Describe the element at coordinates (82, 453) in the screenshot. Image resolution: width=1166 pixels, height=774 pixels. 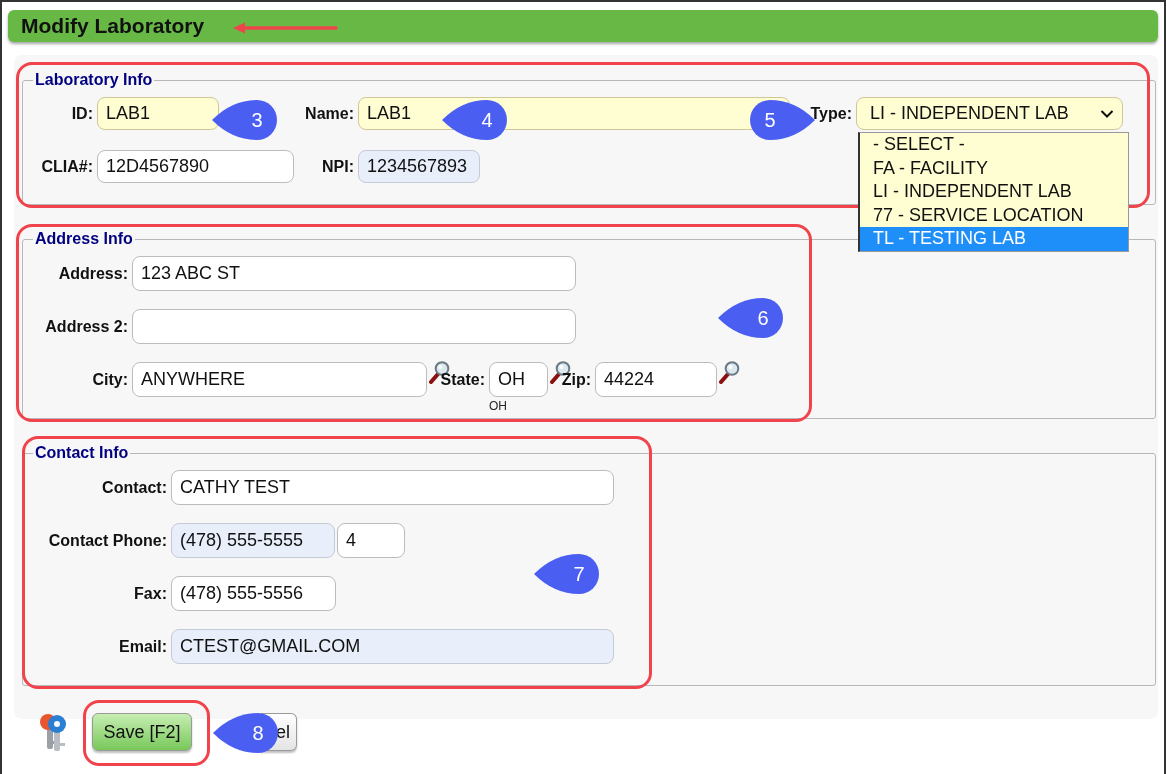
I see `section-title: Contact Info` at that location.